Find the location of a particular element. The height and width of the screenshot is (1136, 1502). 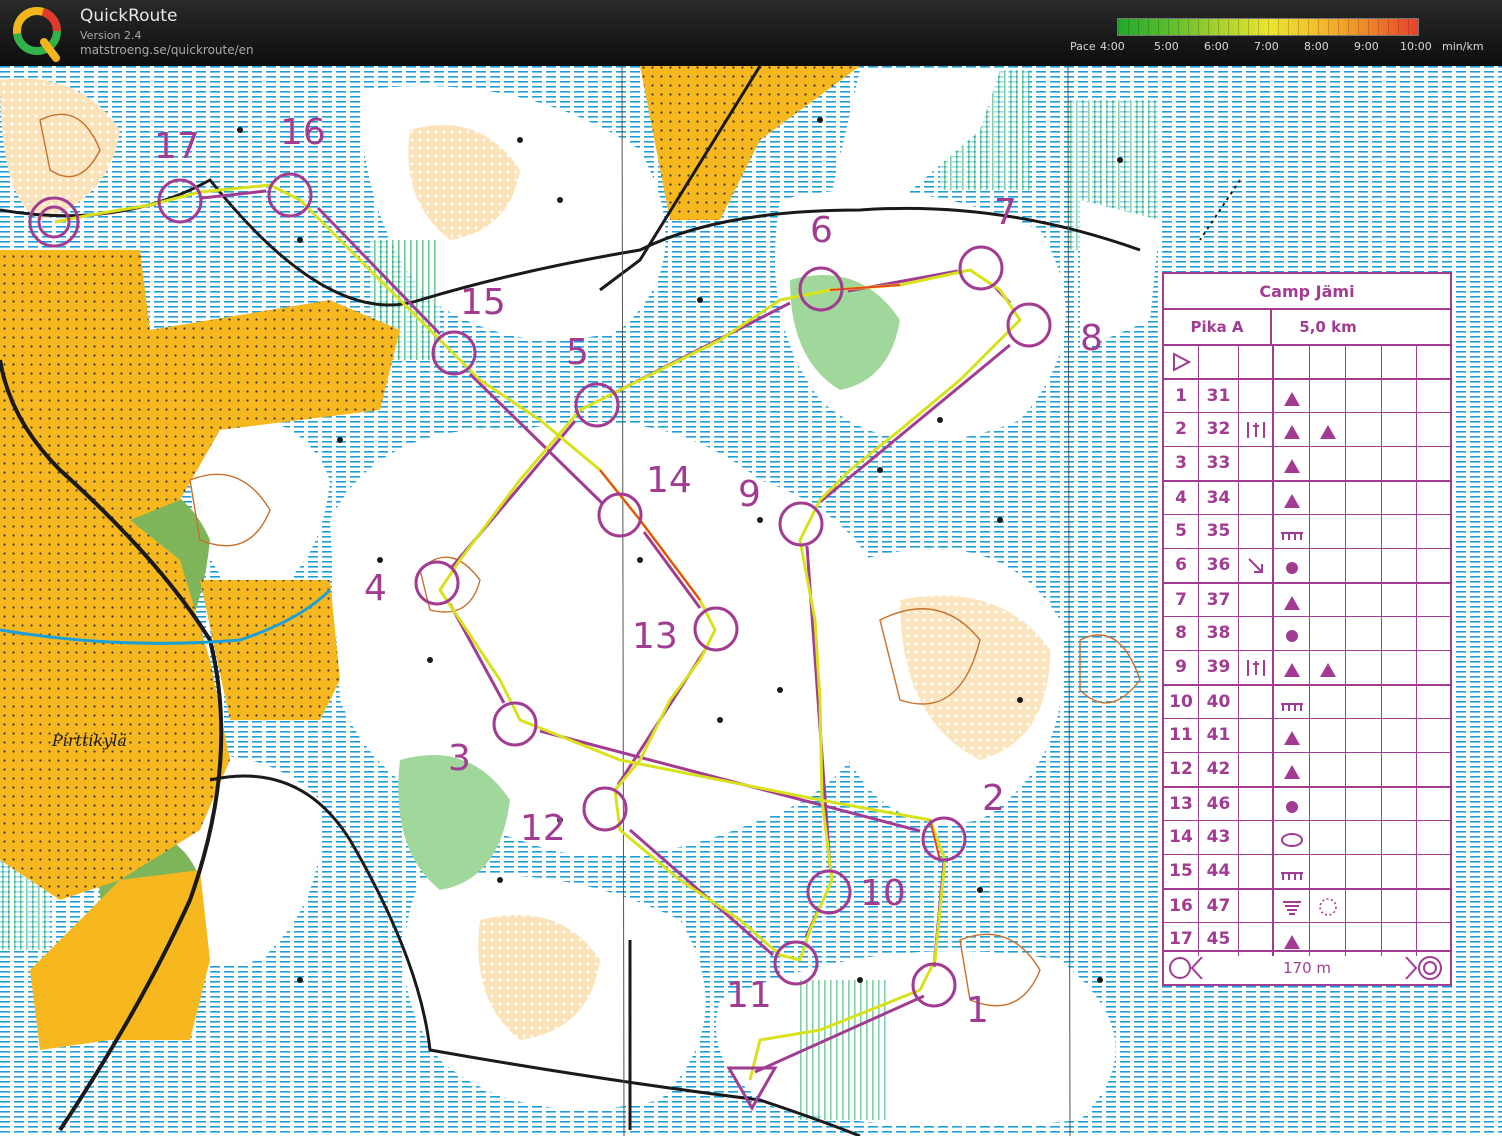

description-row: 16 47 is located at coordinates (1307, 905).